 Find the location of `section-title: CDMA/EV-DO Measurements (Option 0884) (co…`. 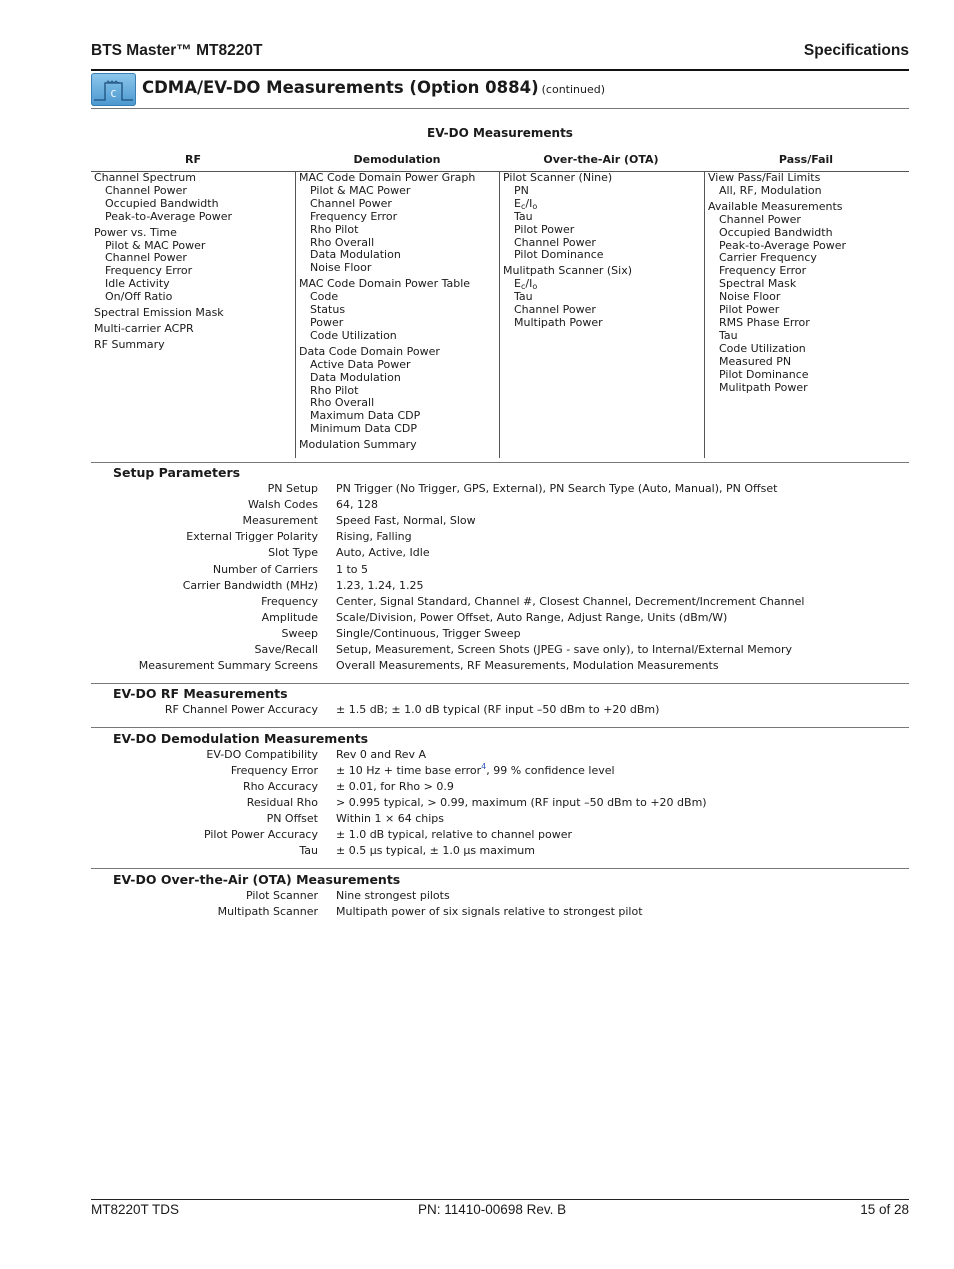

section-title: CDMA/EV-DO Measurements (Option 0884) (co… is located at coordinates (373, 87).